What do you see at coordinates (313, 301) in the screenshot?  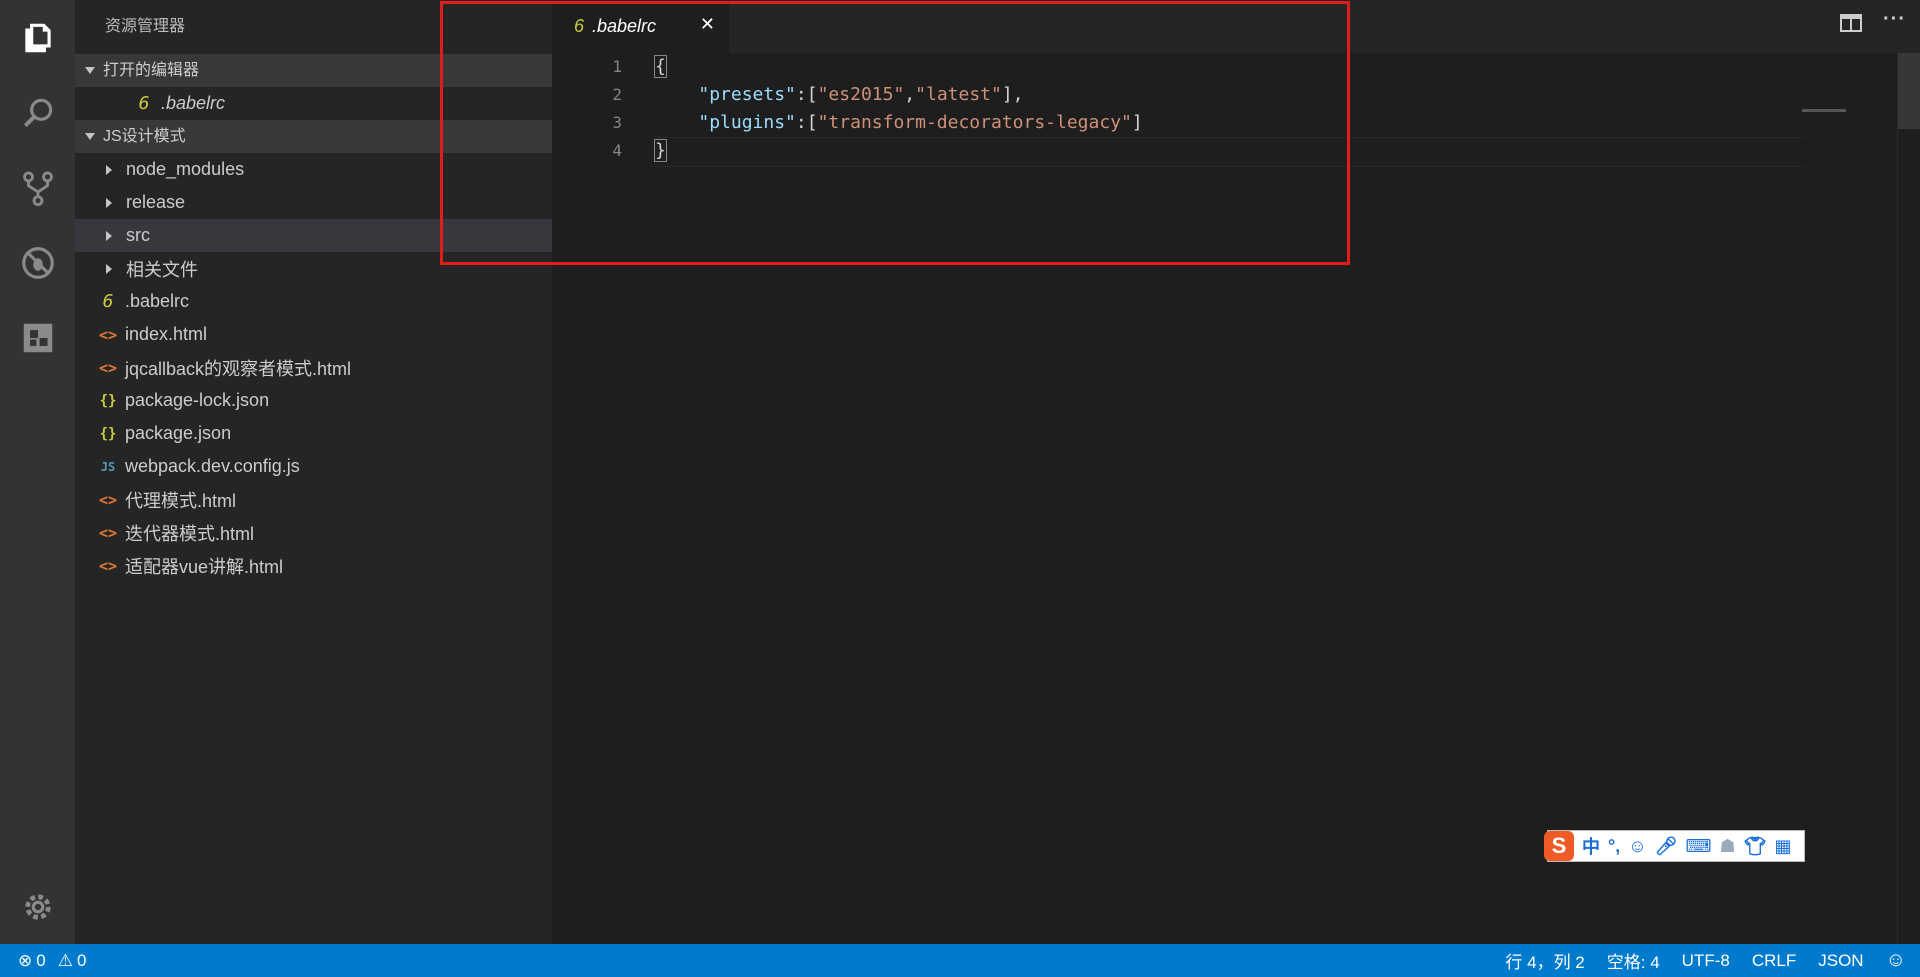 I see `file-item: 6 .babelrc` at bounding box center [313, 301].